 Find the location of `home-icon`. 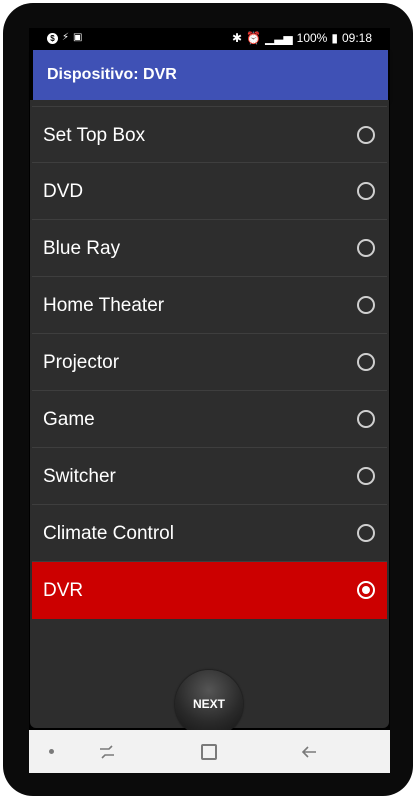

home-icon is located at coordinates (209, 751).